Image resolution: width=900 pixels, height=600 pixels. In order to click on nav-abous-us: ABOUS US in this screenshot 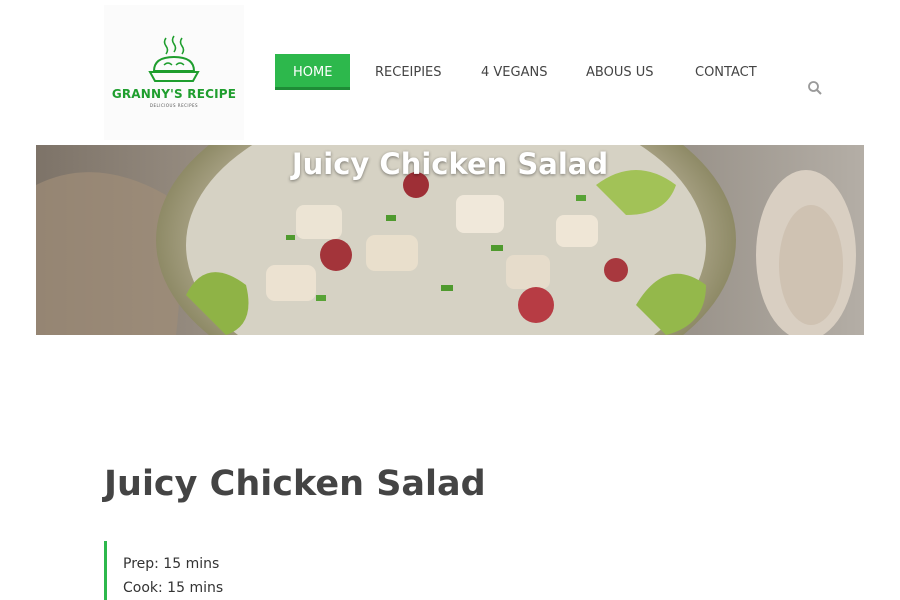, I will do `click(619, 72)`.